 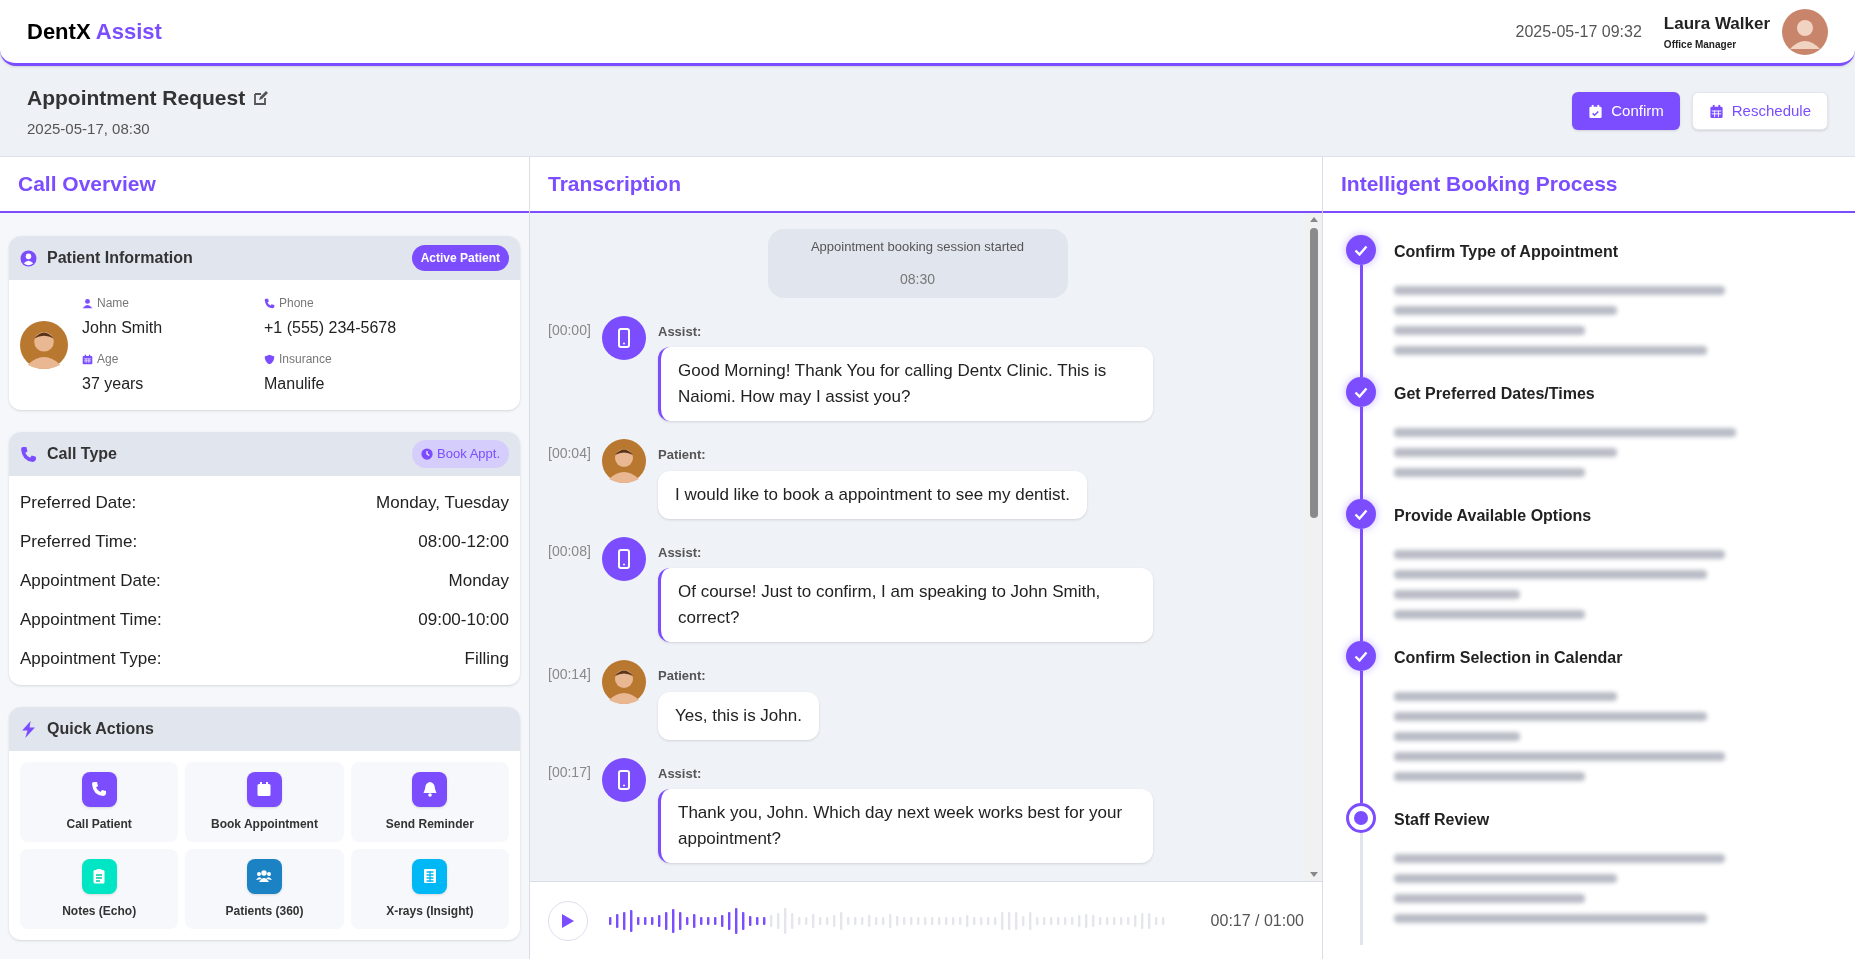 I want to click on field-label: Name, so click(x=113, y=303).